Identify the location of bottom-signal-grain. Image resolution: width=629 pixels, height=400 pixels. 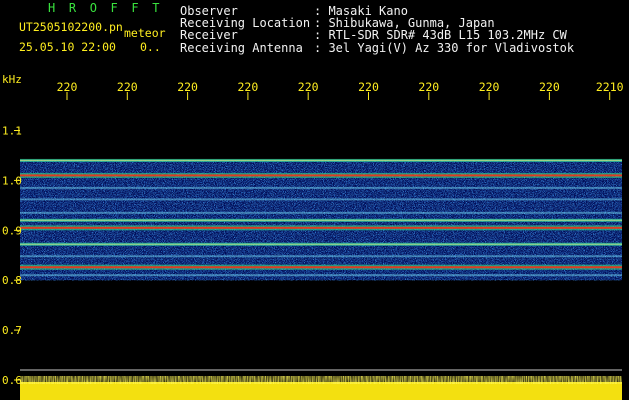
(321, 380).